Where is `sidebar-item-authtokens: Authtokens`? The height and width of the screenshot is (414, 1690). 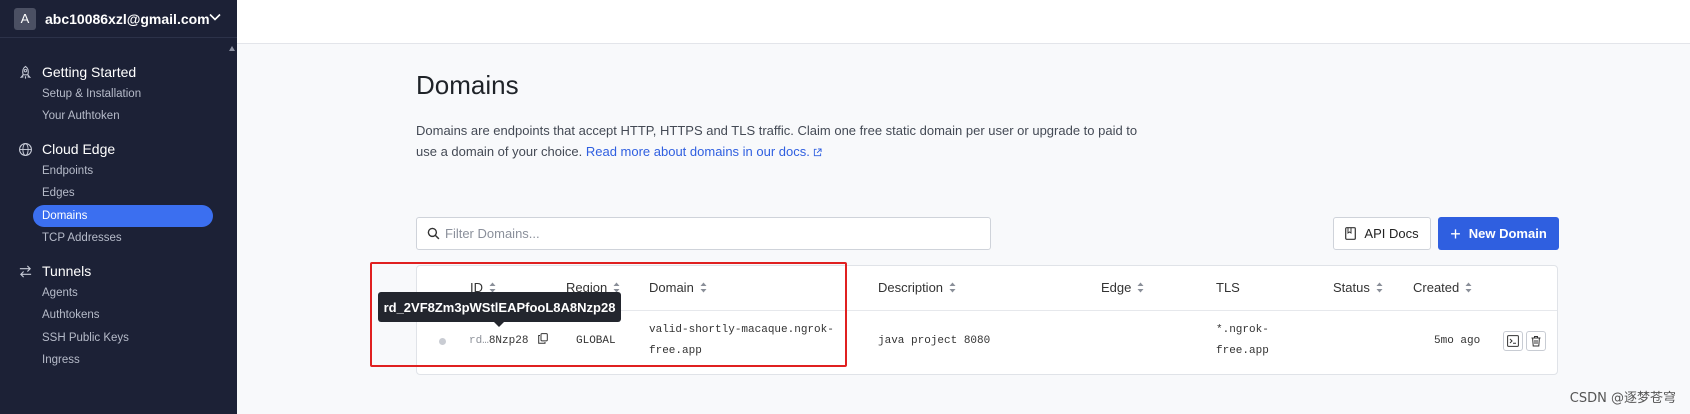 sidebar-item-authtokens: Authtokens is located at coordinates (118, 315).